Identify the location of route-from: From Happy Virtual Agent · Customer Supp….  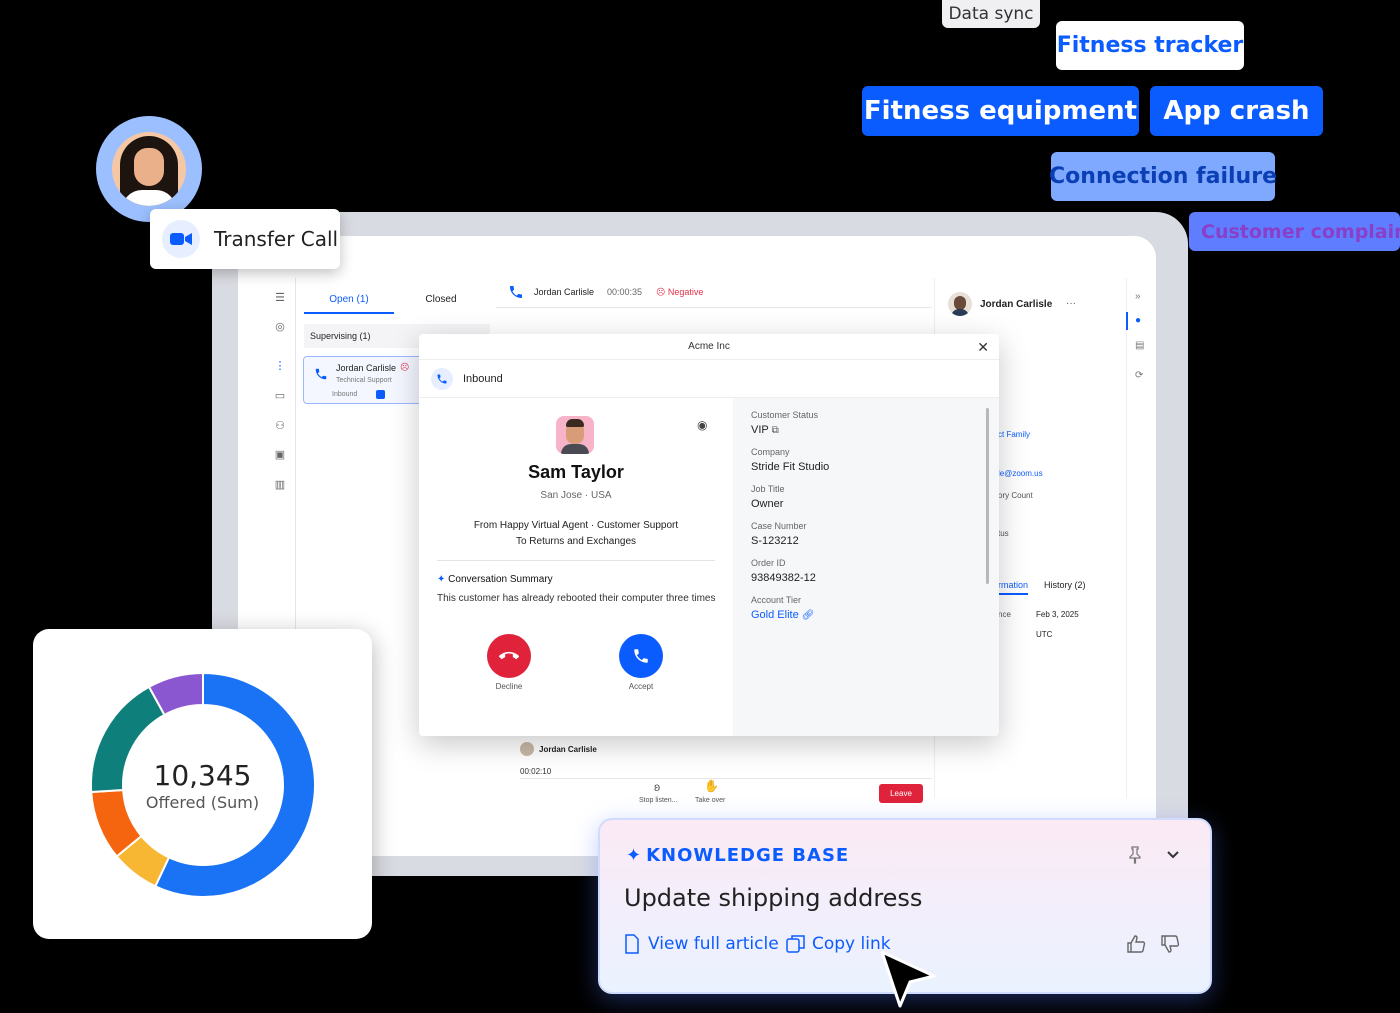
(576, 525).